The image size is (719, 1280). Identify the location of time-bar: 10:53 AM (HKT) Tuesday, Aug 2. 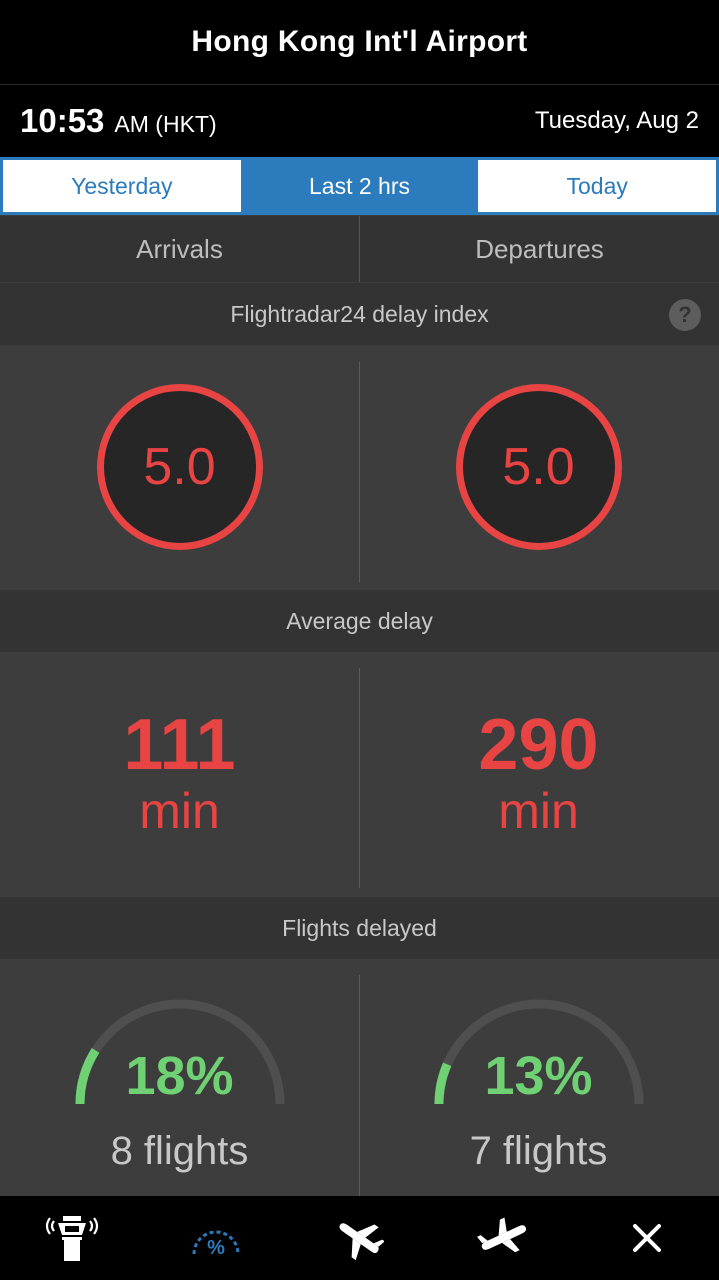
(359, 121).